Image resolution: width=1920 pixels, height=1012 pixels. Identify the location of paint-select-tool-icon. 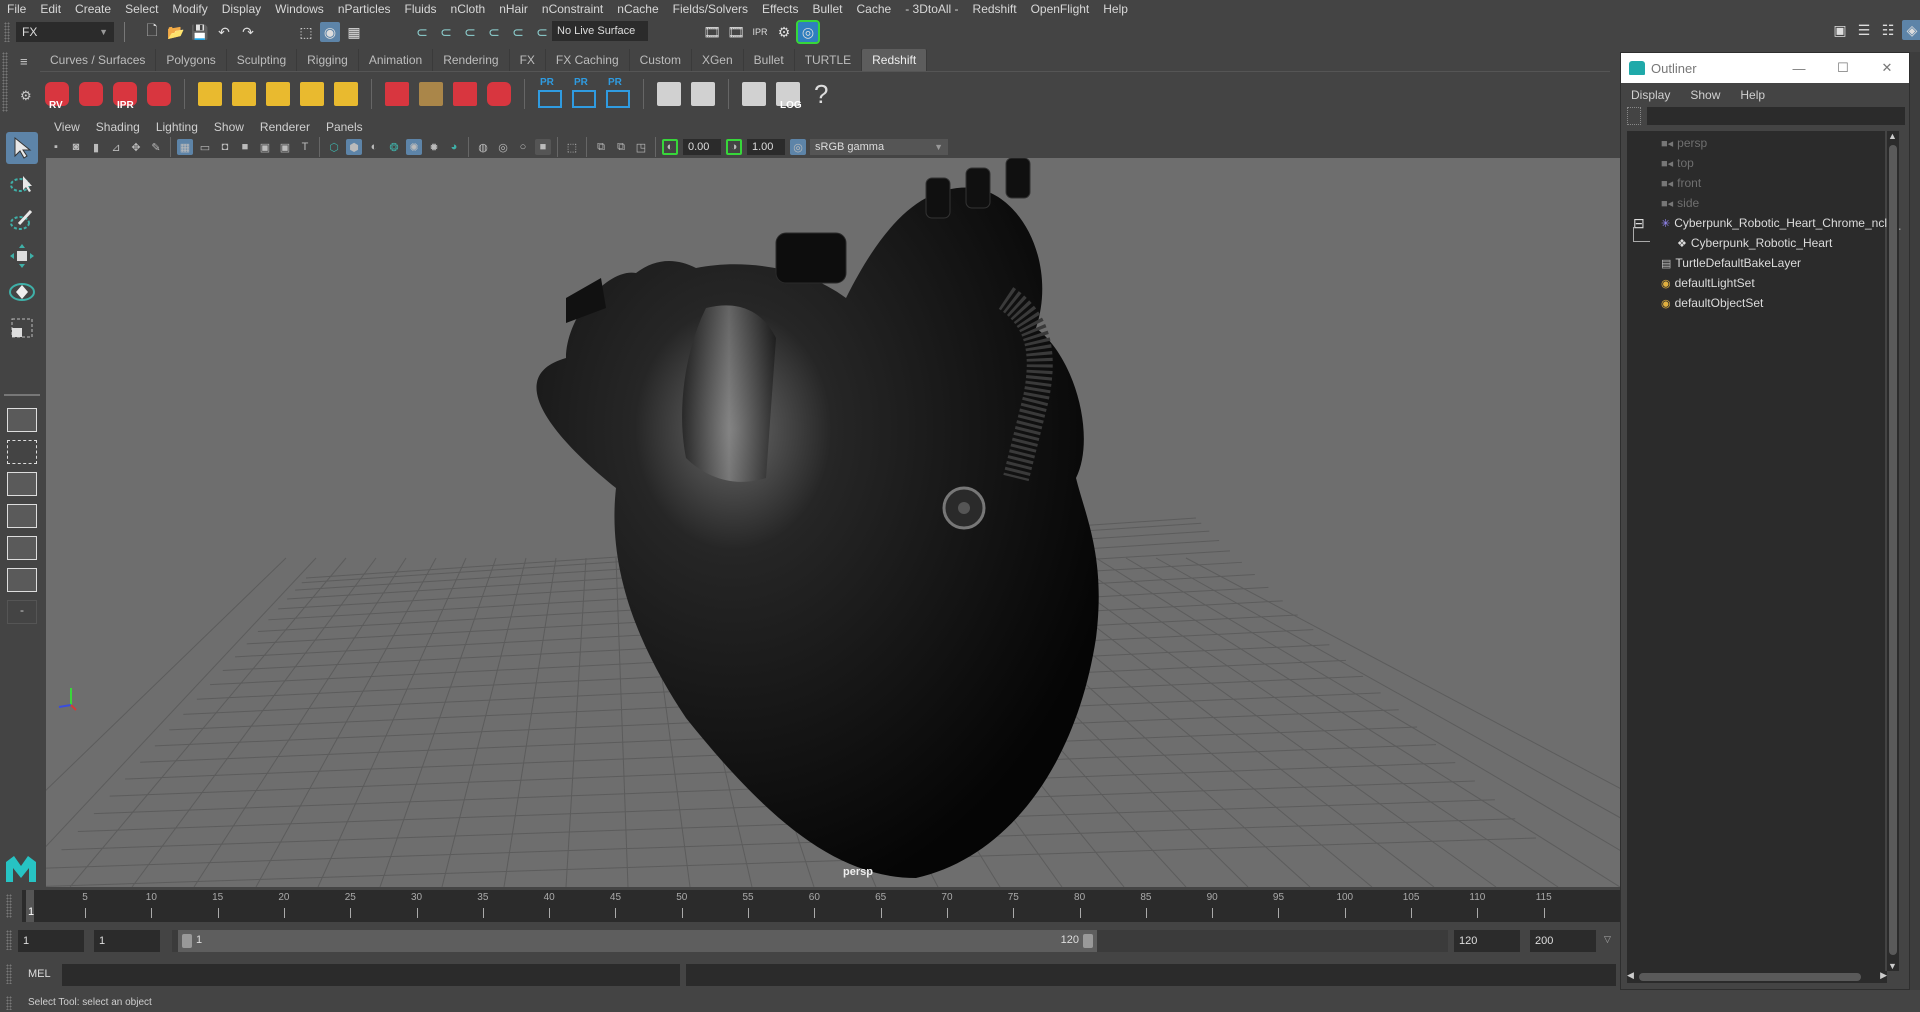
(22, 220).